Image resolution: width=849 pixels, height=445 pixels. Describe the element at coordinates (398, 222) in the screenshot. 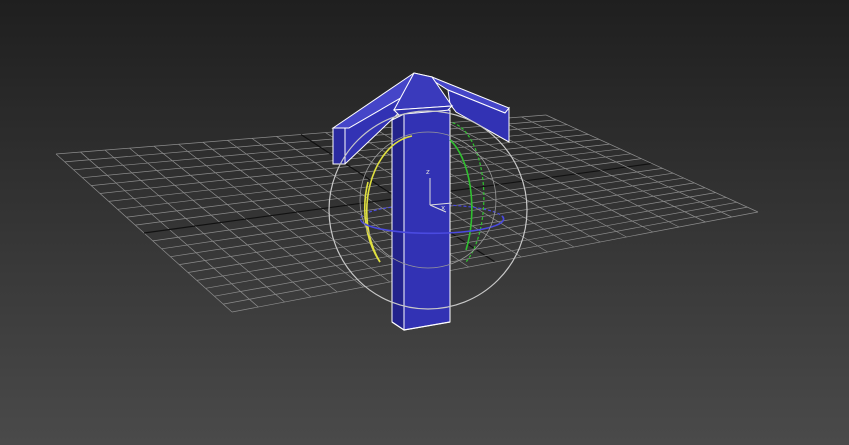

I see `shaft-side-face` at that location.